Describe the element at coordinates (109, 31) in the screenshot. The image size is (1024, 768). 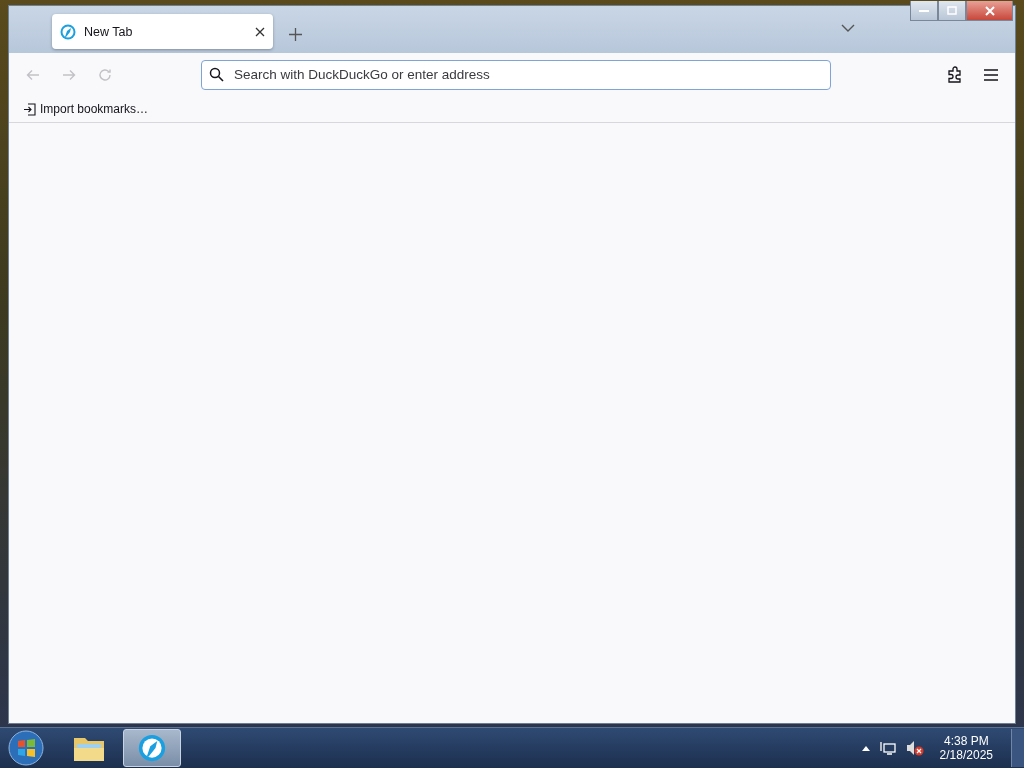
I see `tab-title: New Tab` at that location.